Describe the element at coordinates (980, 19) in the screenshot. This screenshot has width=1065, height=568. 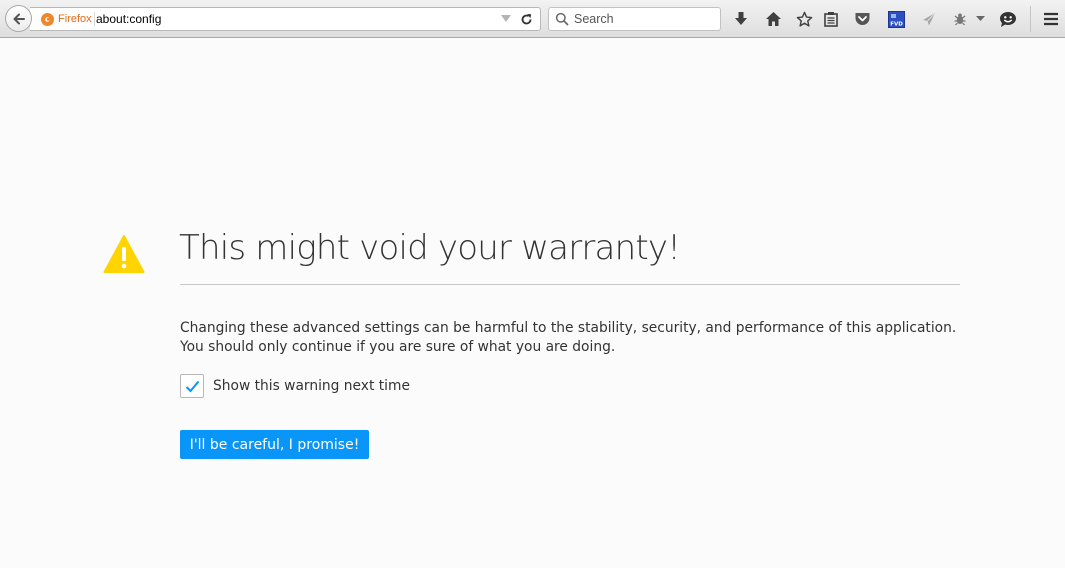
I see `chevron-down-icon` at that location.